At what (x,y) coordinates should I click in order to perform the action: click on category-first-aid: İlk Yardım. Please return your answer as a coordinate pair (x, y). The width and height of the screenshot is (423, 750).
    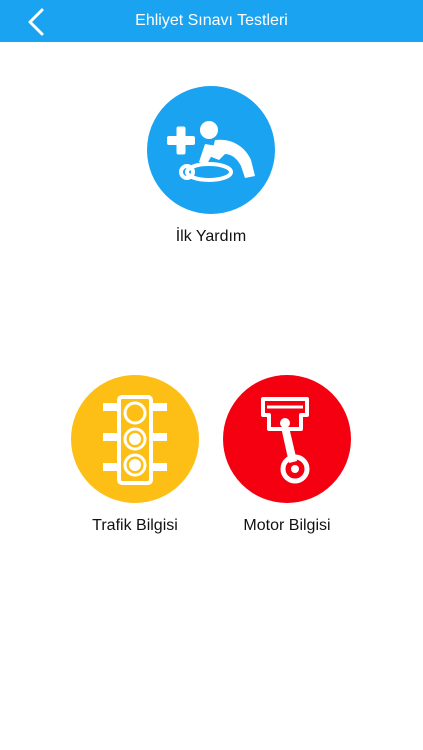
    Looking at the image, I should click on (211, 166).